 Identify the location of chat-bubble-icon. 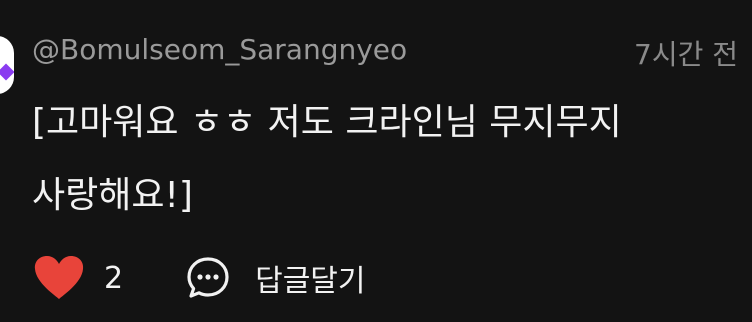
(208, 278).